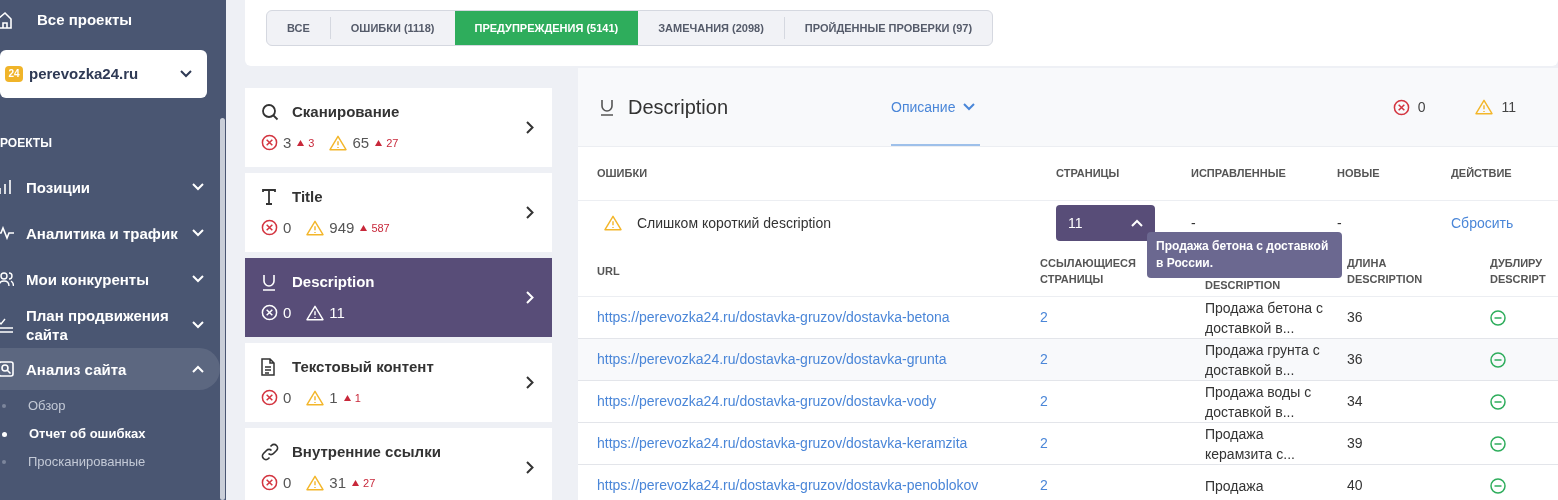 Image resolution: width=1558 pixels, height=500 pixels. What do you see at coordinates (1088, 174) in the screenshot?
I see `column-header: СТРАНИЦЫ` at bounding box center [1088, 174].